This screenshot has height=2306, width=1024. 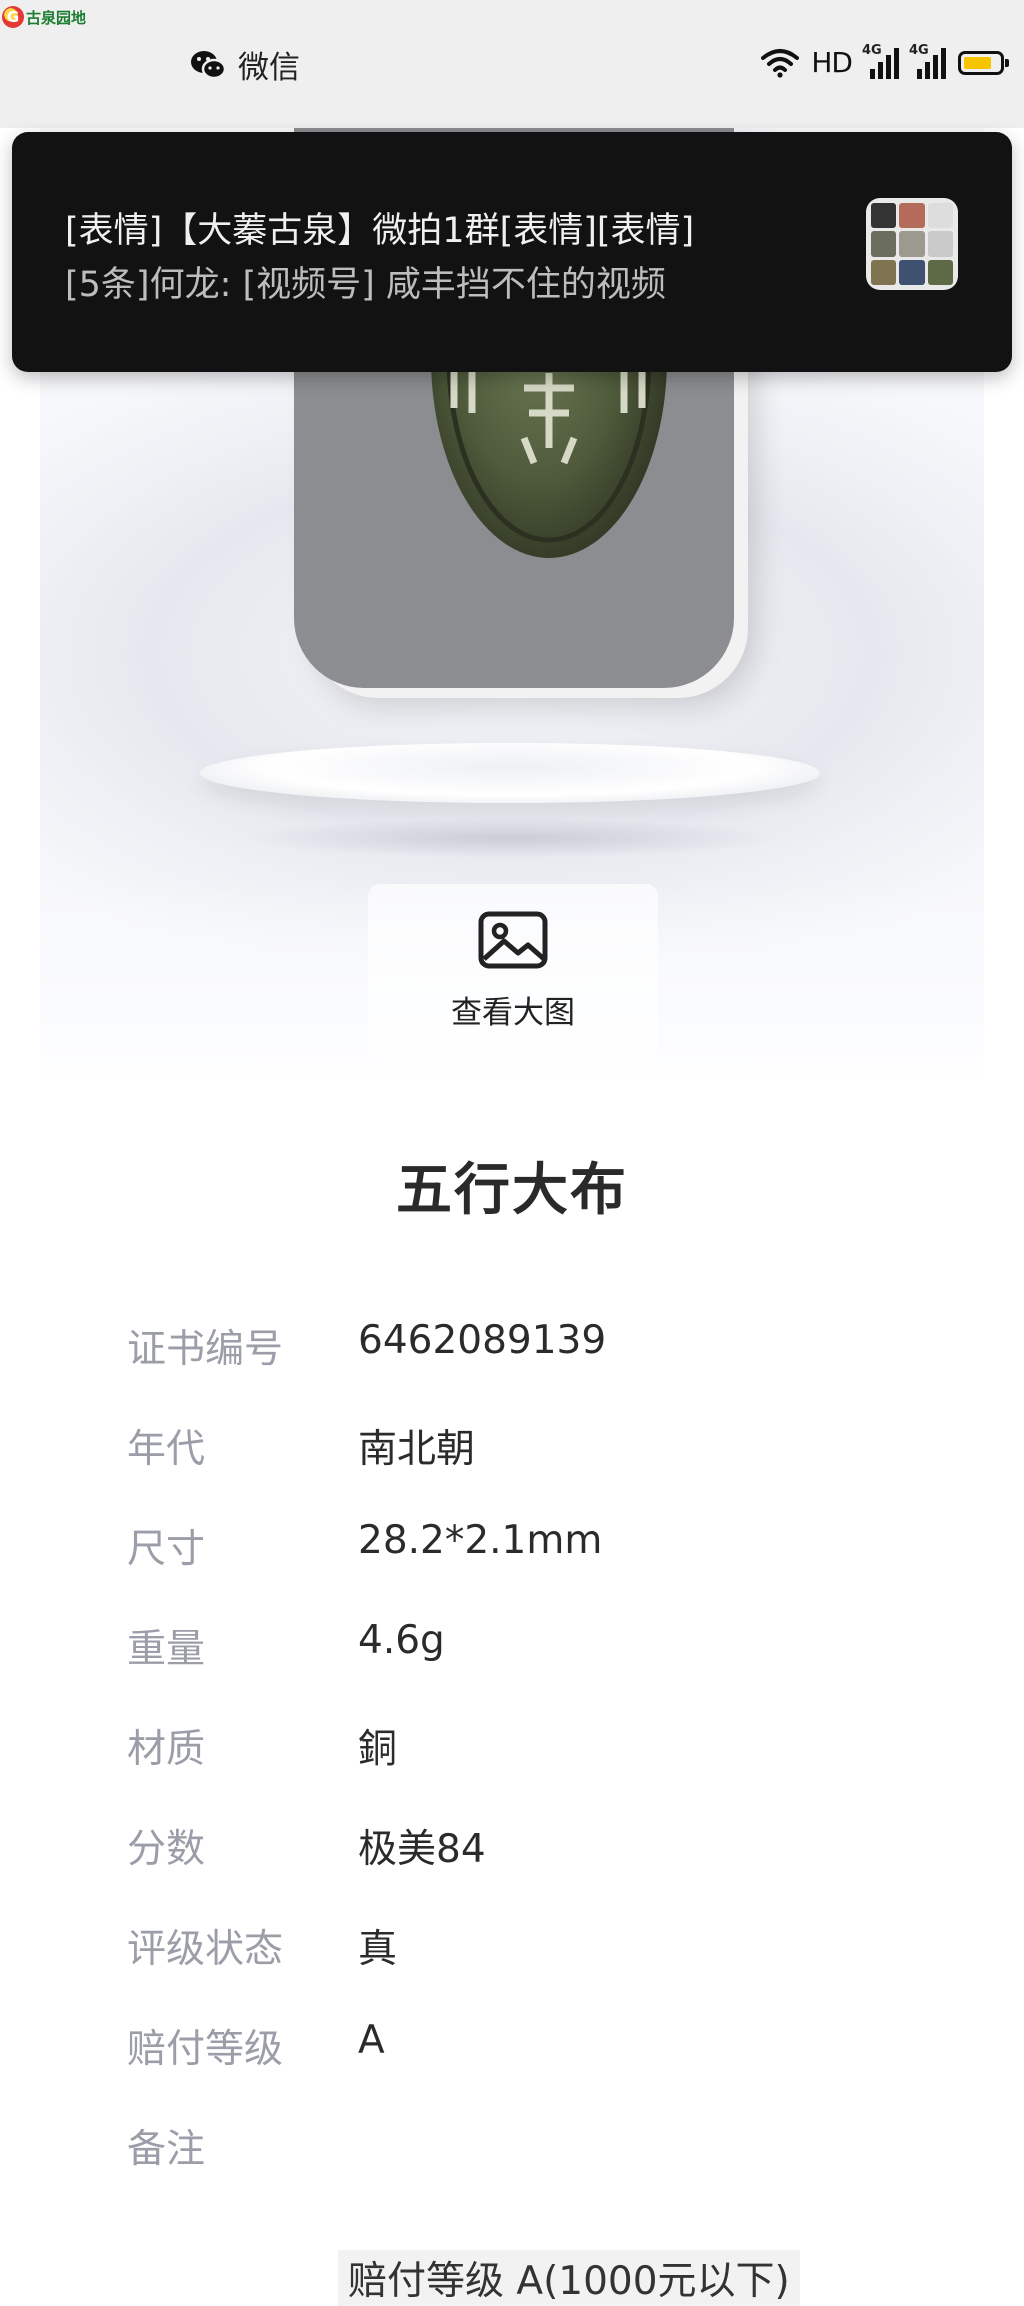 What do you see at coordinates (56, 17) in the screenshot?
I see `watermark-text: 古泉园地` at bounding box center [56, 17].